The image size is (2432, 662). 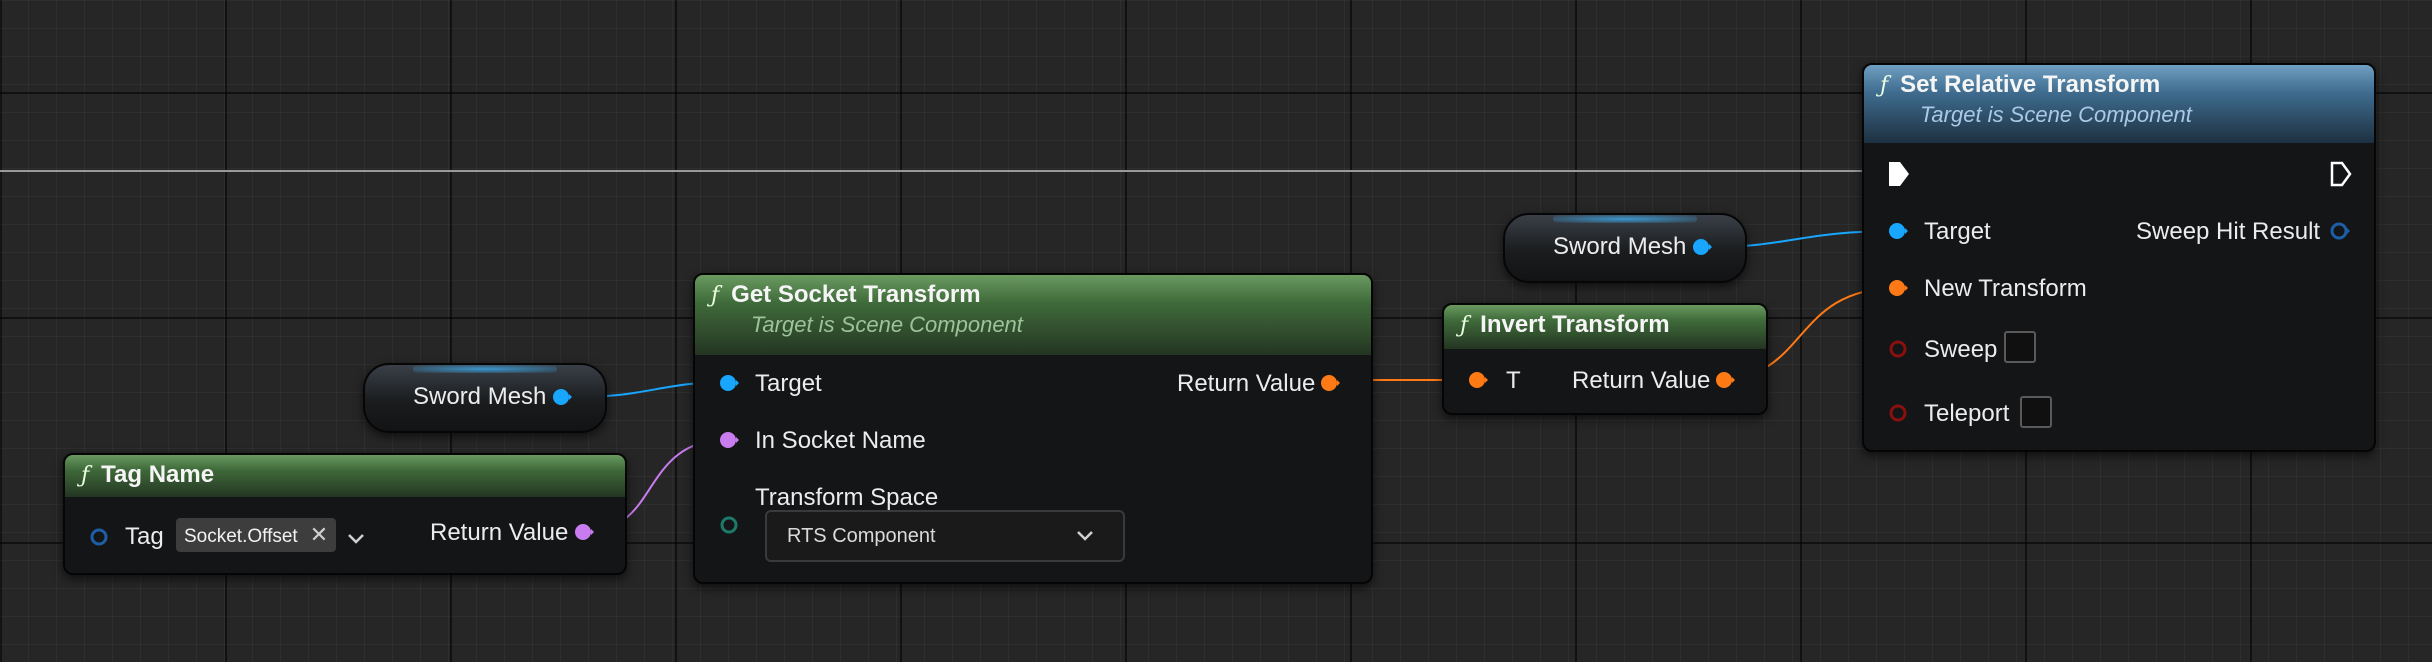 I want to click on teleport-checkbox, so click(x=2036, y=412).